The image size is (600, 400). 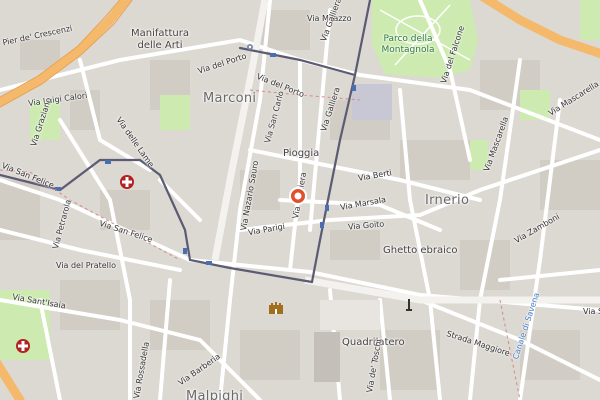 What do you see at coordinates (350, 315) in the screenshot?
I see `piazza-maggiore` at bounding box center [350, 315].